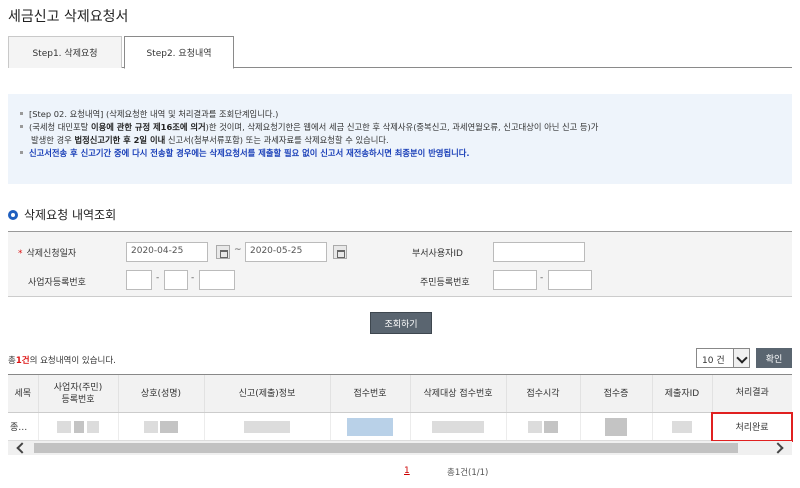 The width and height of the screenshot is (800, 488). Describe the element at coordinates (160, 393) in the screenshot. I see `col-header: 상호(성명)` at that location.